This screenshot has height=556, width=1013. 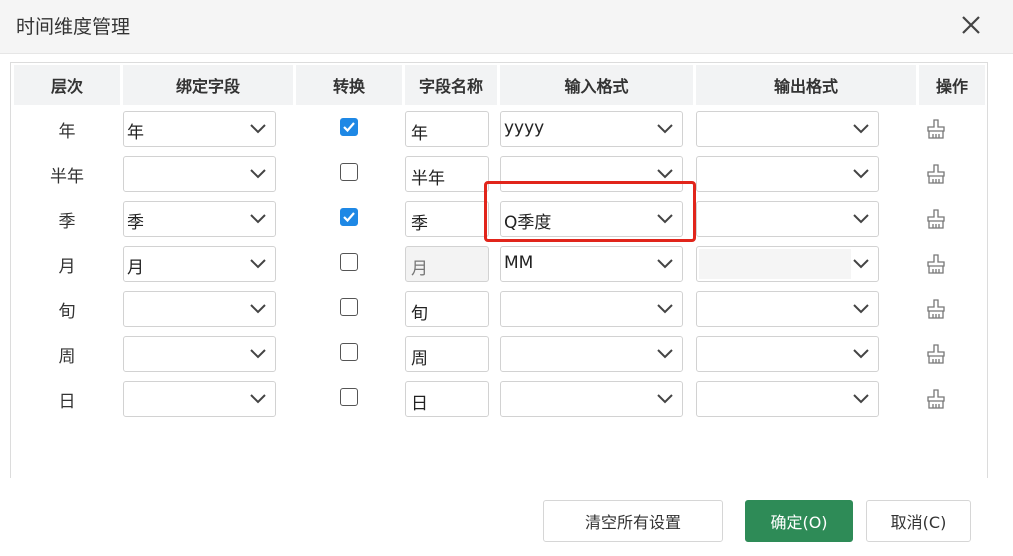 I want to click on field-name-value: 季, so click(x=419, y=224).